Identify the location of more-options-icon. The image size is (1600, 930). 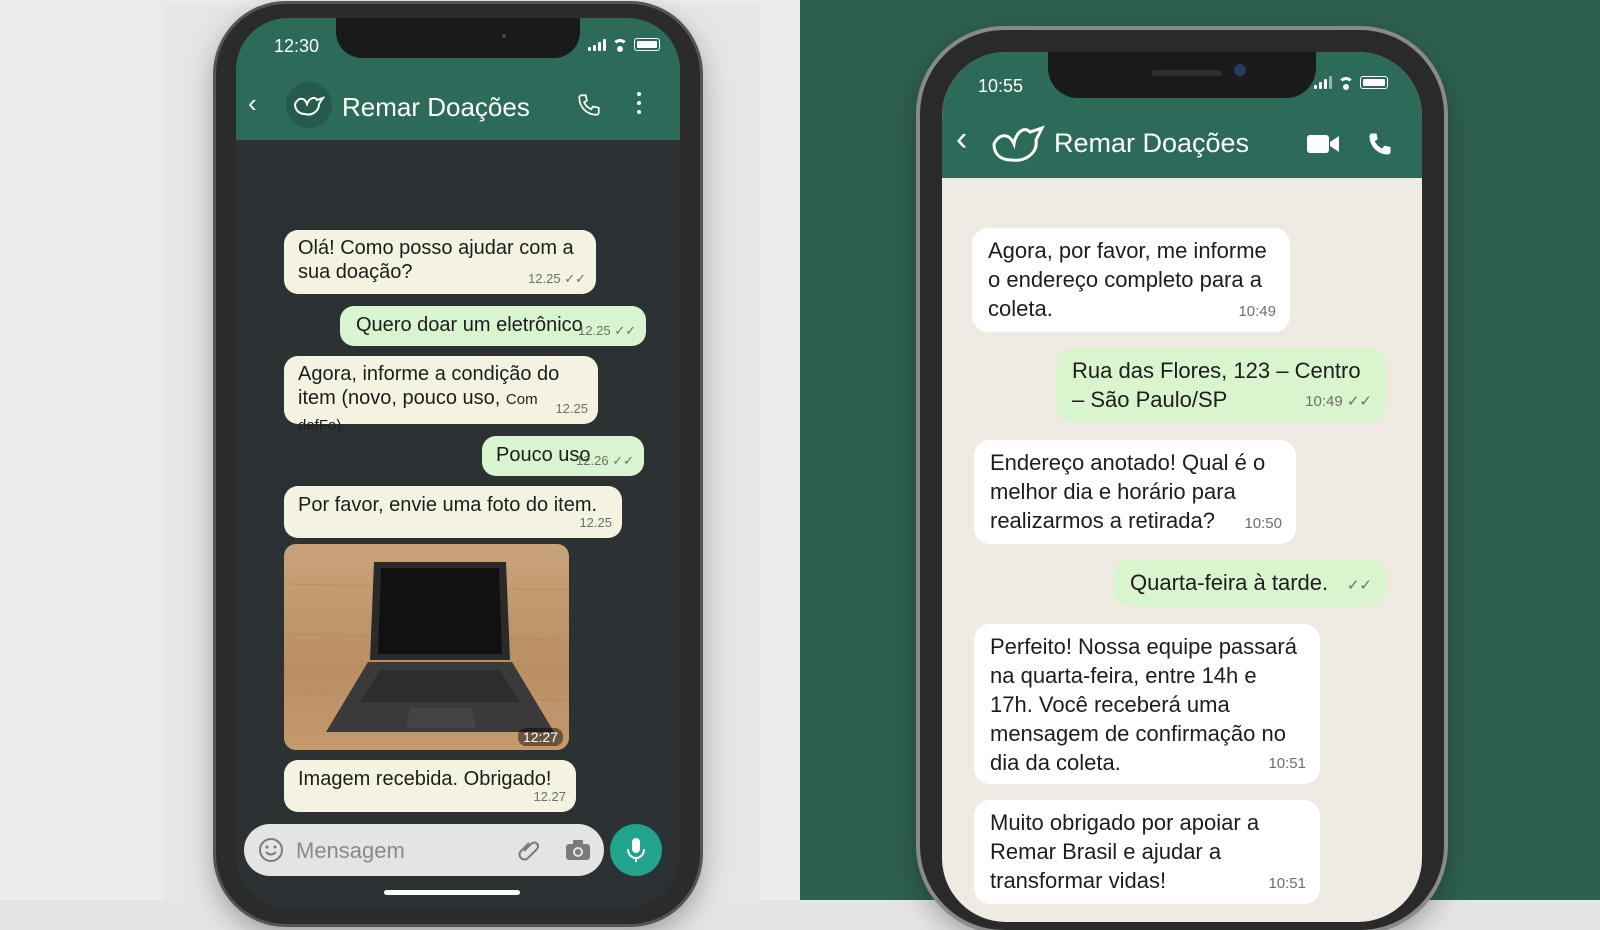
(639, 103).